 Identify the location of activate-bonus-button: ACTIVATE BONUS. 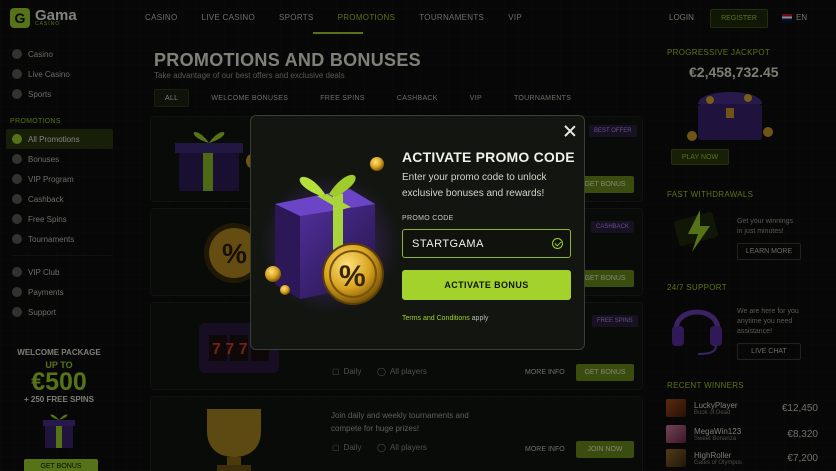
(486, 285).